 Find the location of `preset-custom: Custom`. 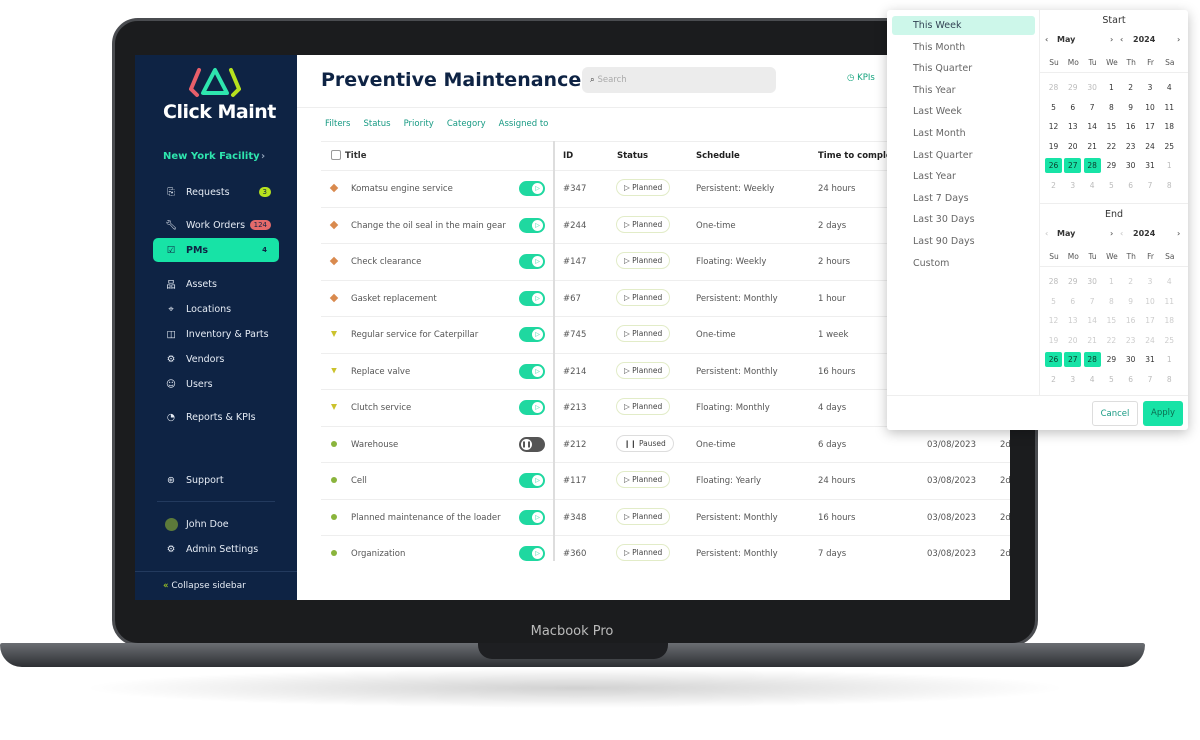

preset-custom: Custom is located at coordinates (963, 263).